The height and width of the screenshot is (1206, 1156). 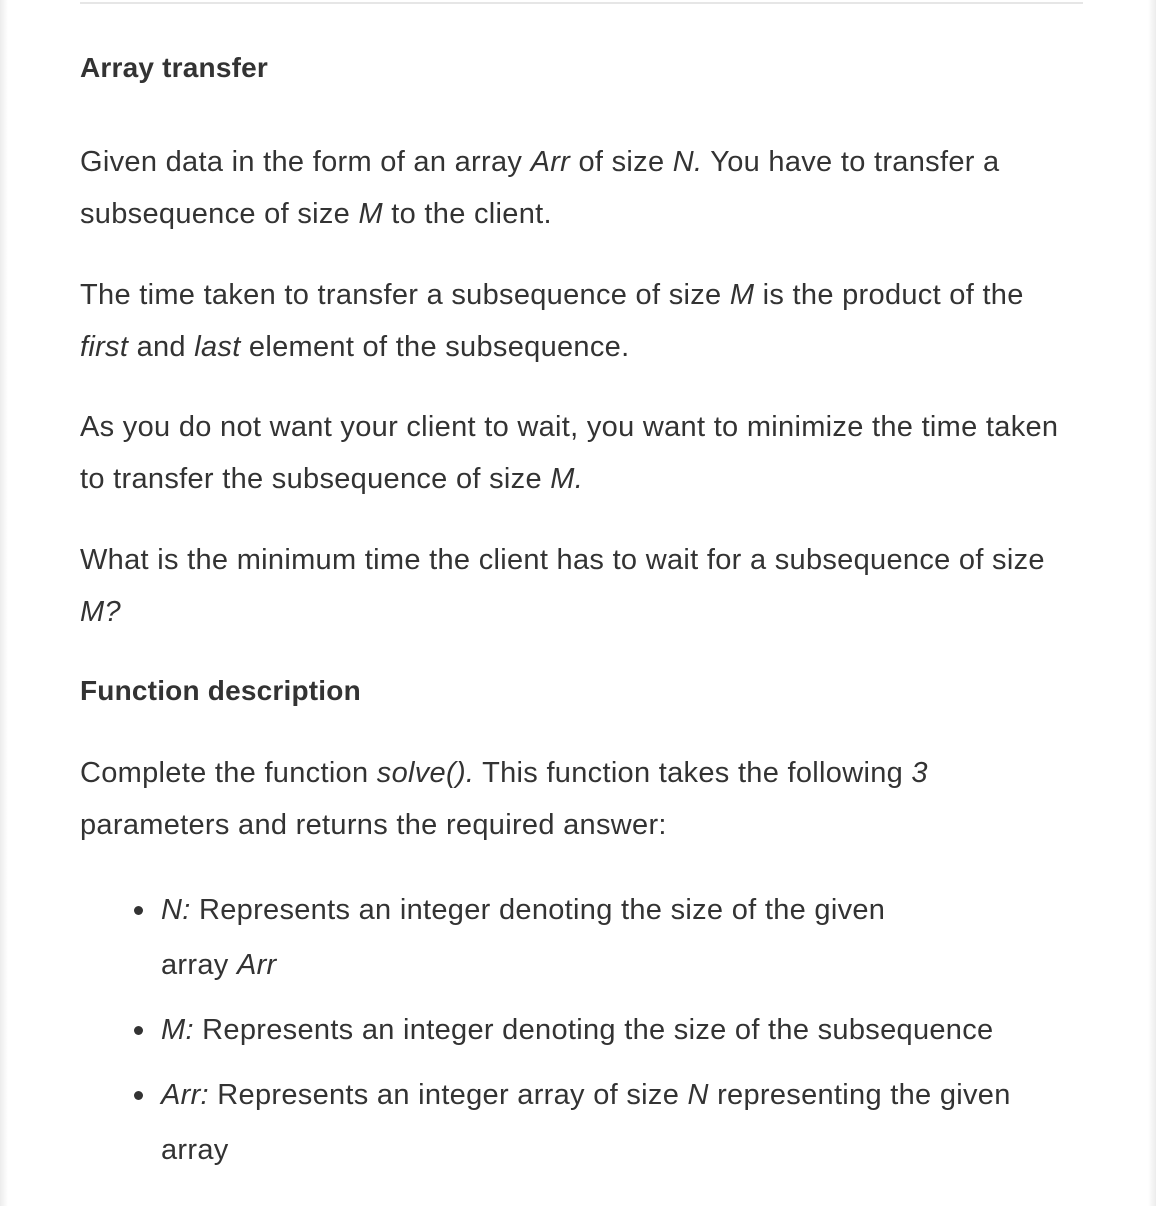 What do you see at coordinates (448, 1095) in the screenshot?
I see `param-description: Represents an integer array of size` at bounding box center [448, 1095].